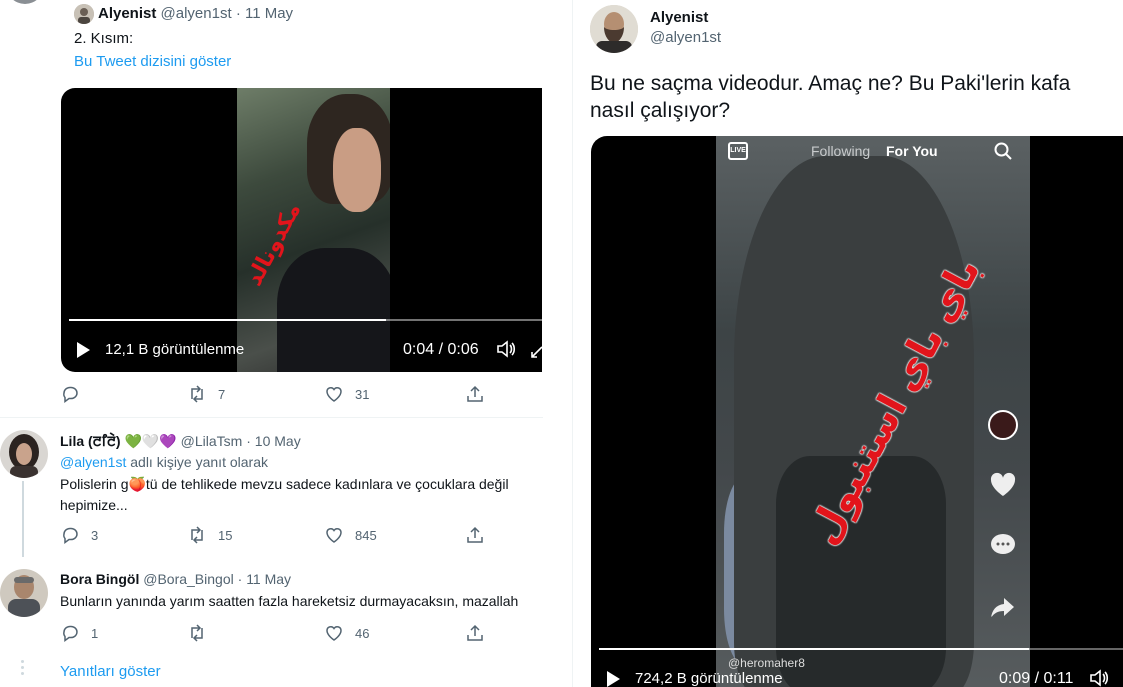 This screenshot has width=1123, height=687. What do you see at coordinates (278, 441) in the screenshot?
I see `tweet-date: 10 May` at bounding box center [278, 441].